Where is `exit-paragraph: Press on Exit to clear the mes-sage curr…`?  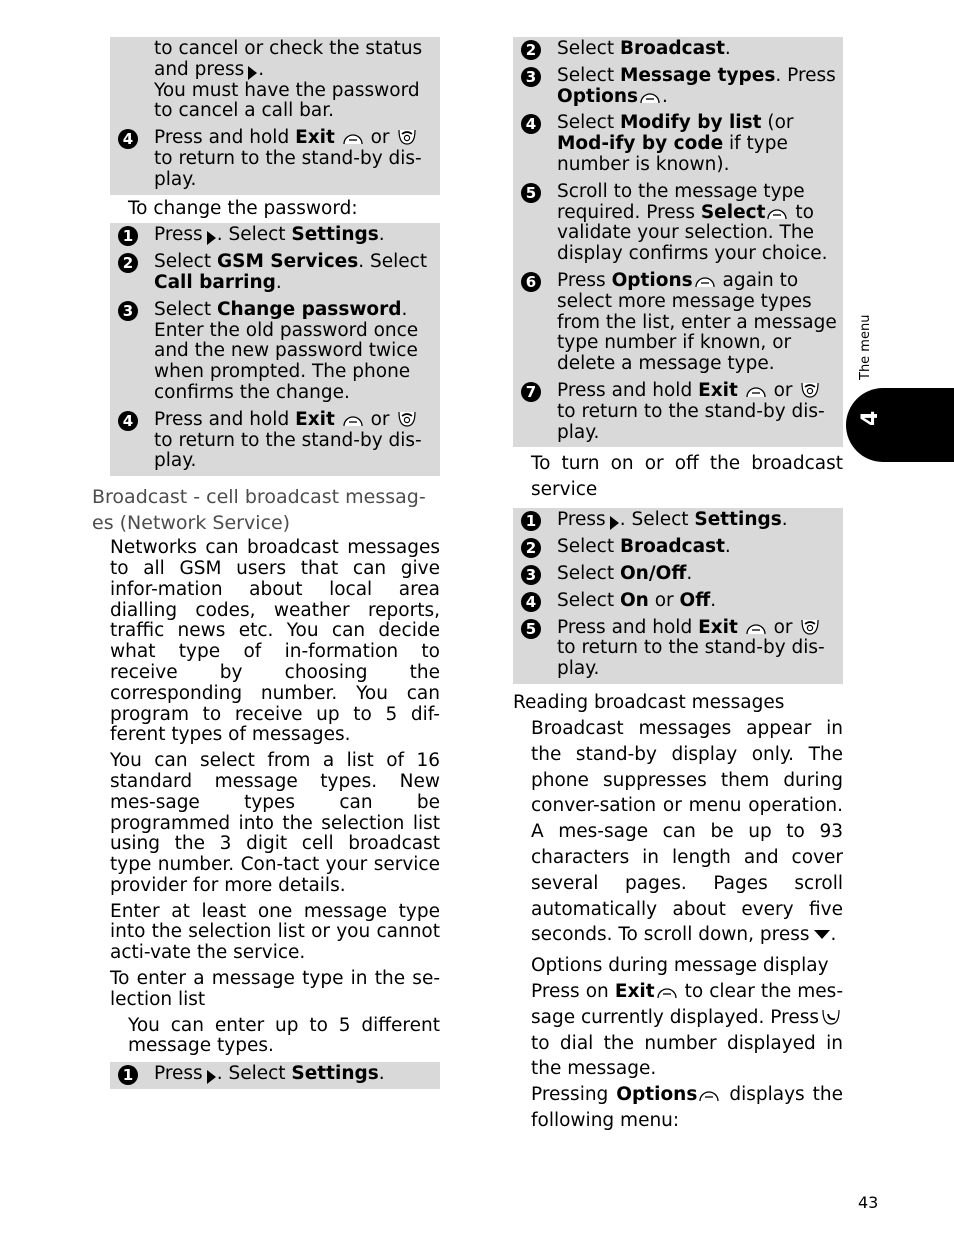 exit-paragraph: Press on Exit to clear the mes-sage curr… is located at coordinates (687, 1030).